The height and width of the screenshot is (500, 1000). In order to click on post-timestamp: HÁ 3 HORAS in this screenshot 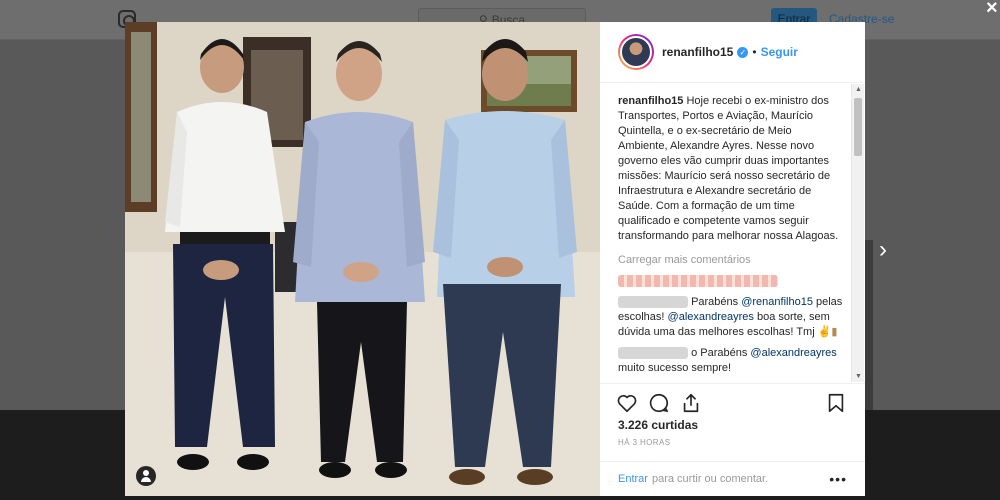, I will do `click(644, 442)`.